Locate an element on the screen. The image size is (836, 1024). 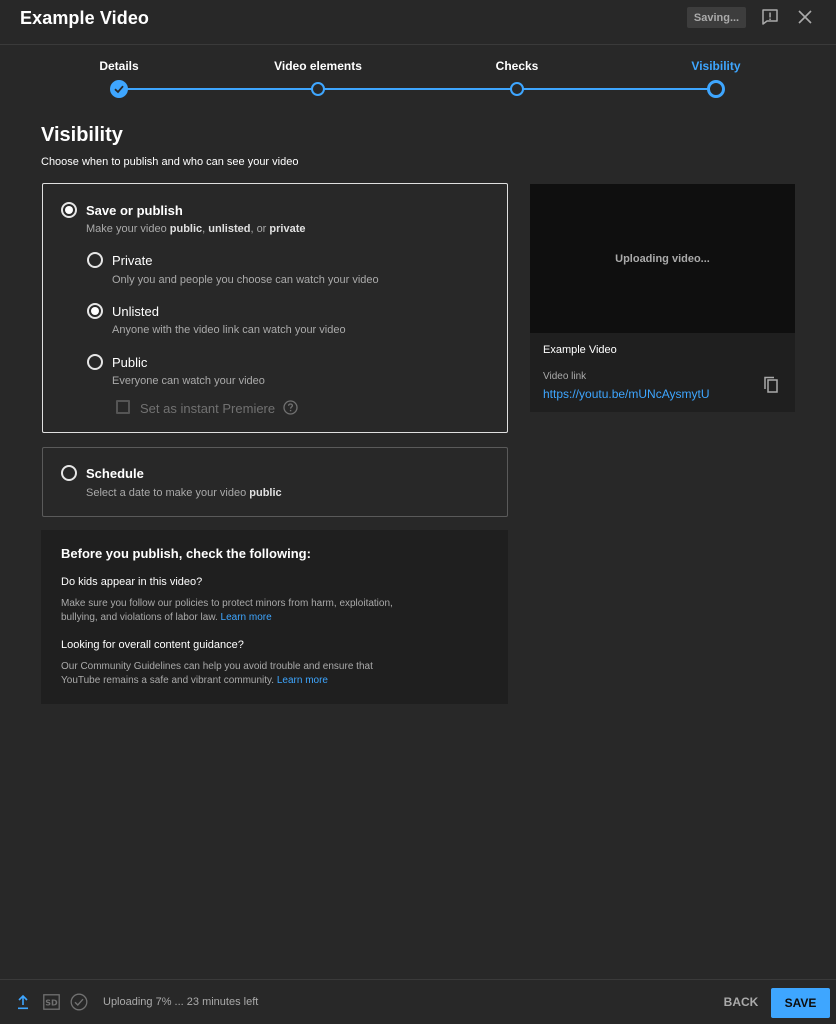
unlisted-radio is located at coordinates (95, 311).